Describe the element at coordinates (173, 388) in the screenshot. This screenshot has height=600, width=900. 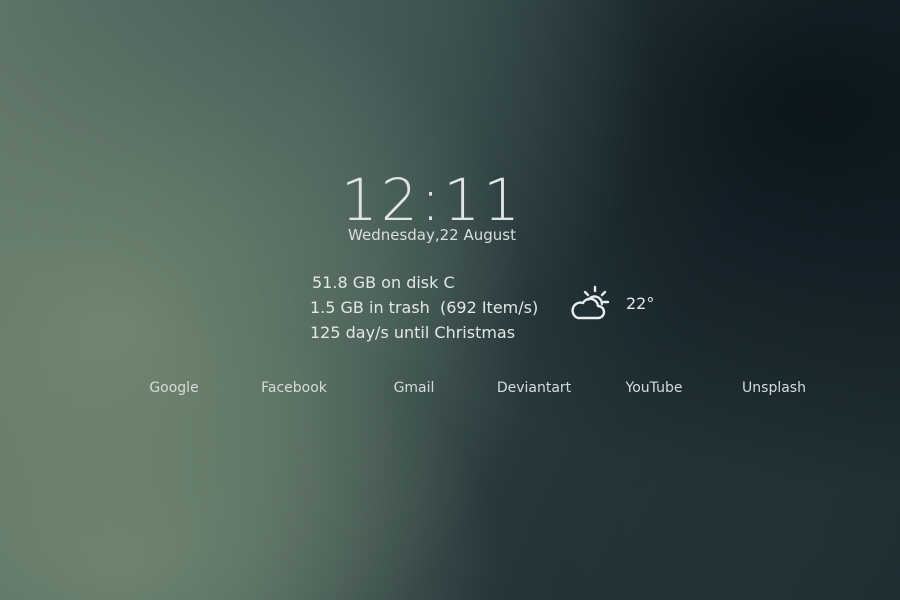
I see `link-google: Google` at that location.